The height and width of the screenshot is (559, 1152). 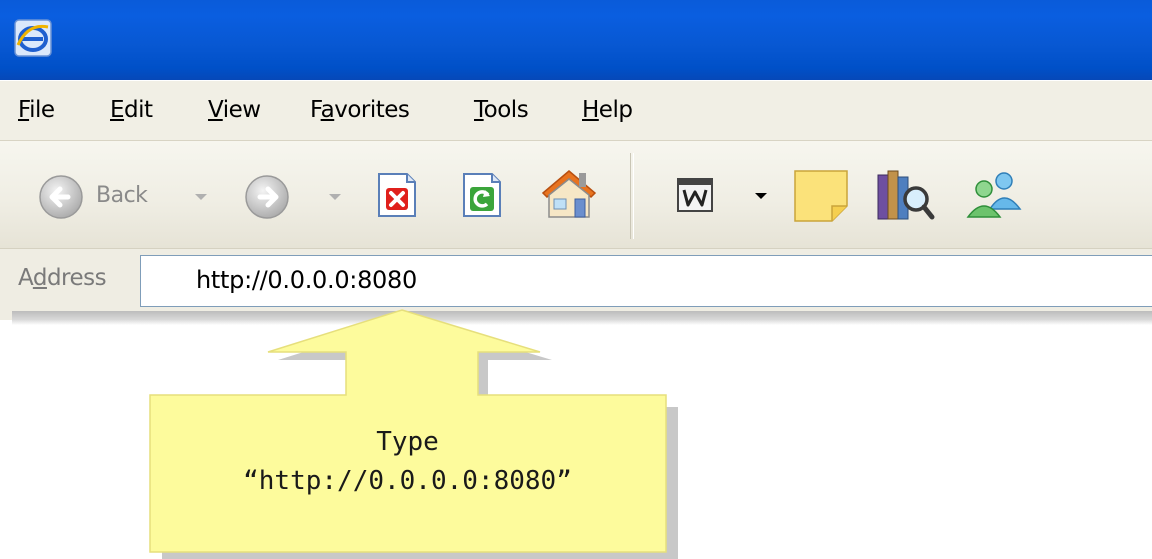 What do you see at coordinates (576, 110) in the screenshot?
I see `menu-bar: File Edit View Favorites Tools Help` at bounding box center [576, 110].